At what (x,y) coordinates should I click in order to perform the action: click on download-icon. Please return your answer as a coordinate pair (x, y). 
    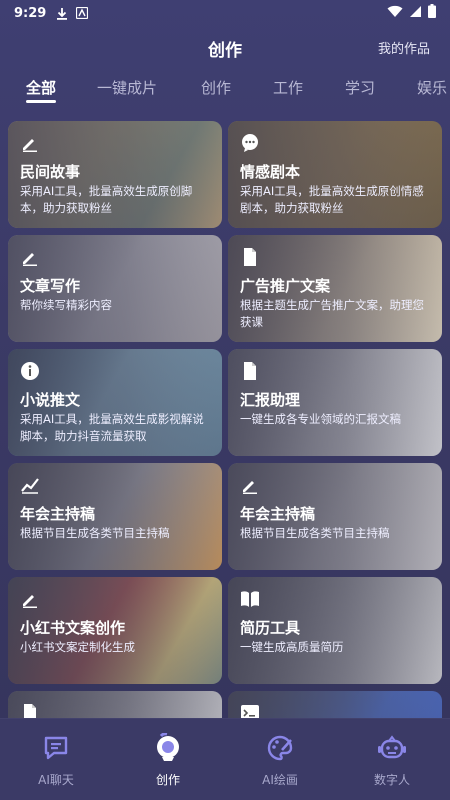
    Looking at the image, I should click on (62, 13).